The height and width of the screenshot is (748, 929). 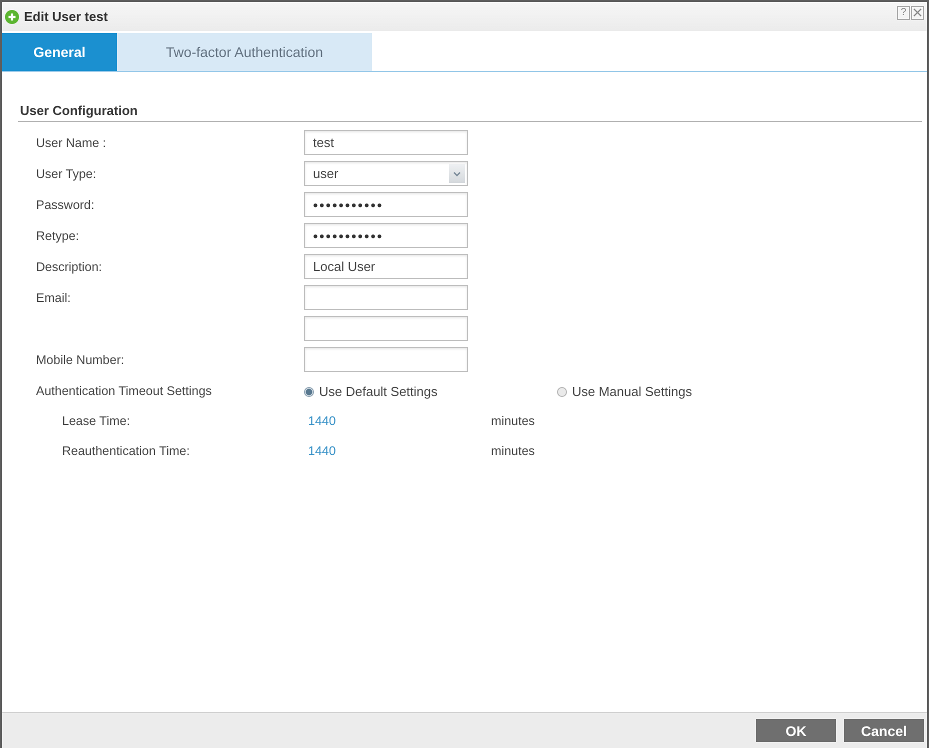 I want to click on field-label: Retype:, so click(x=58, y=235).